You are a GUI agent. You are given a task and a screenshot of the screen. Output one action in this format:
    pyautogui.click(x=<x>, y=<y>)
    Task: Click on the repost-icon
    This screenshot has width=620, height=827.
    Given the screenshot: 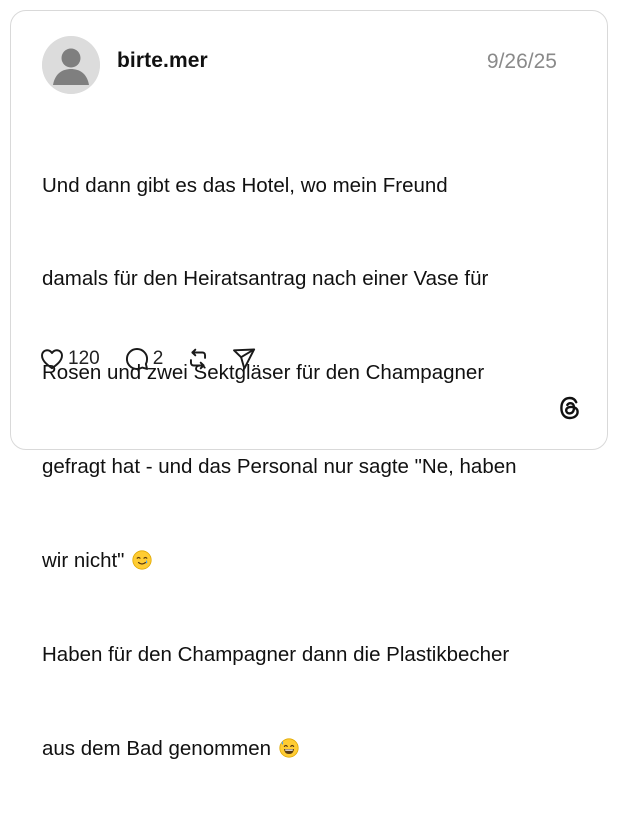 What is the action you would take?
    pyautogui.click(x=198, y=359)
    